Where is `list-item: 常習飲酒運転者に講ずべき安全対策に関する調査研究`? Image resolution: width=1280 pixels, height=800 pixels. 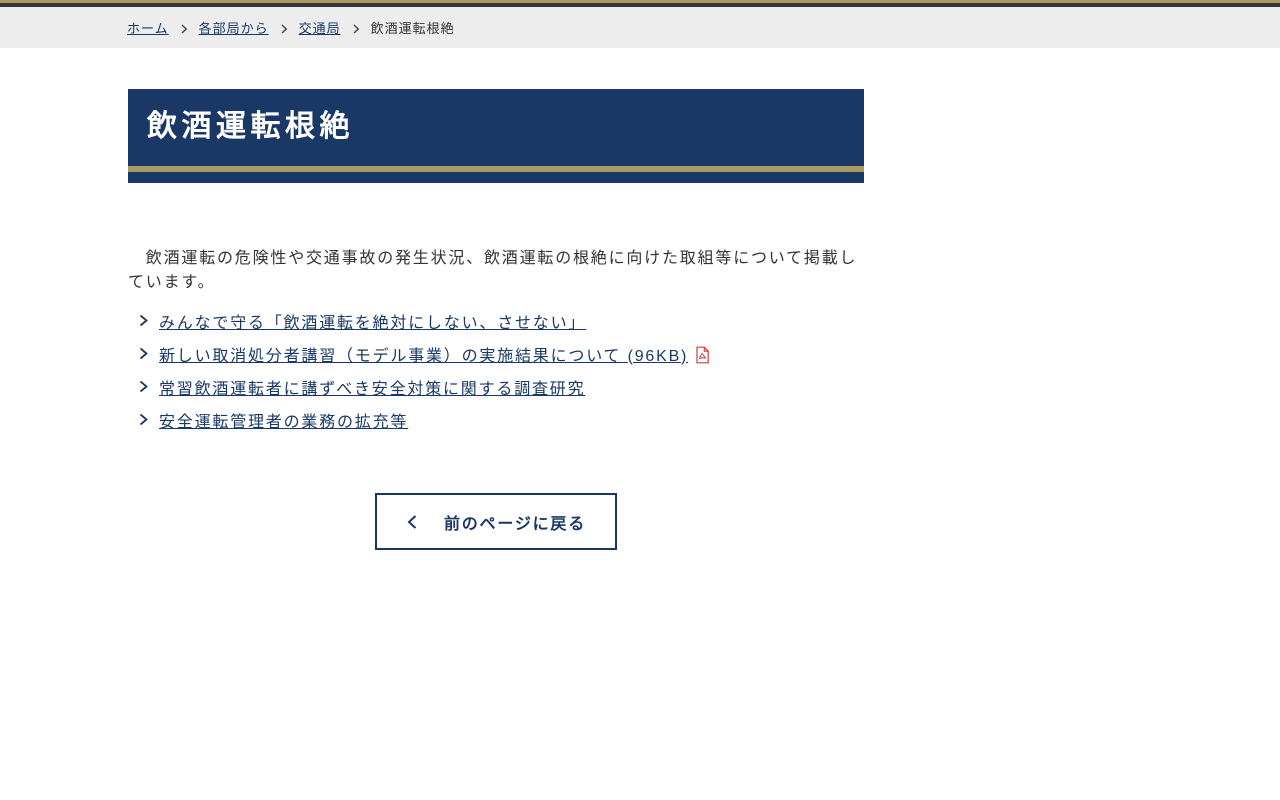
list-item: 常習飲酒運転者に講ずべき安全対策に関する調査研究 is located at coordinates (496, 387).